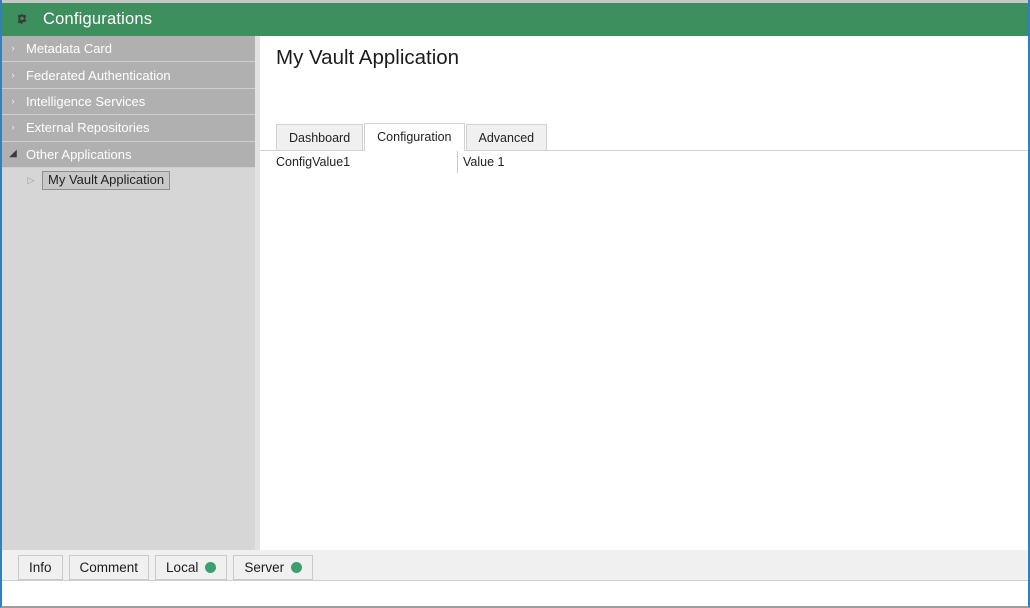 Image resolution: width=1030 pixels, height=608 pixels. I want to click on bottom-tab-local: Local, so click(191, 567).